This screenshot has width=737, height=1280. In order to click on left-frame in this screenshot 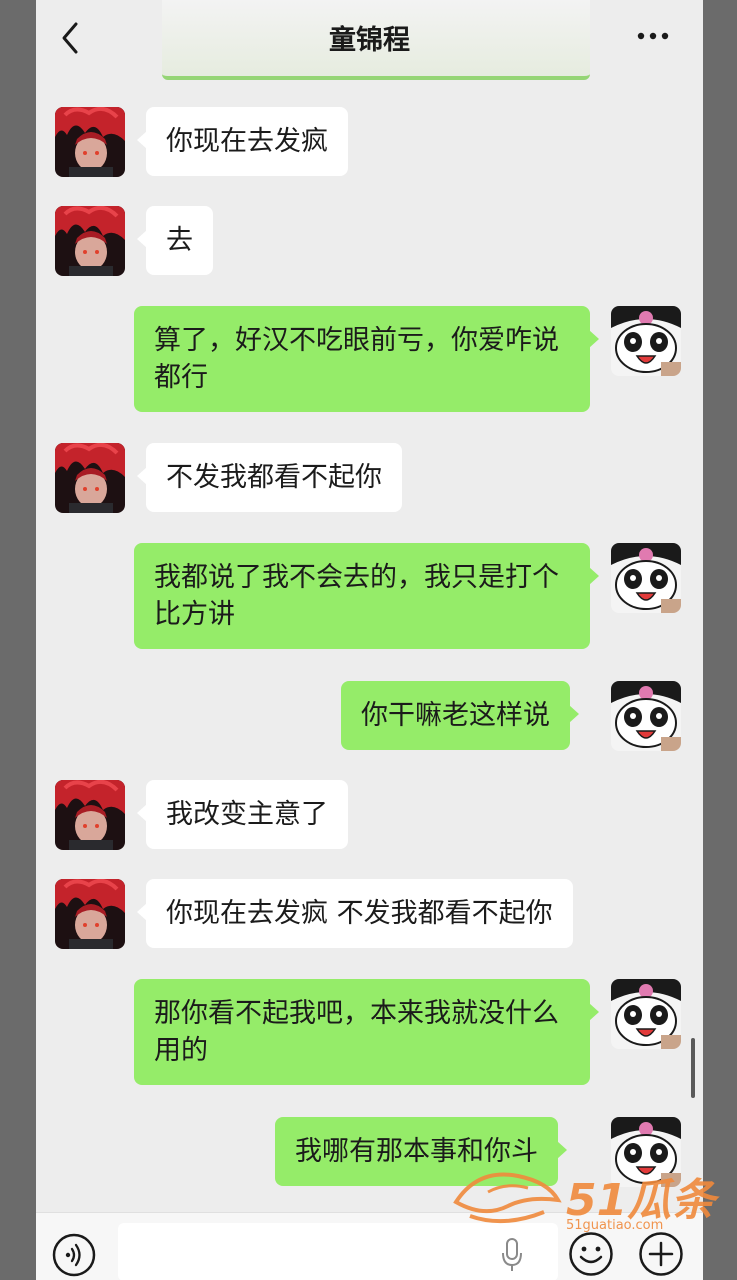, I will do `click(18, 640)`.